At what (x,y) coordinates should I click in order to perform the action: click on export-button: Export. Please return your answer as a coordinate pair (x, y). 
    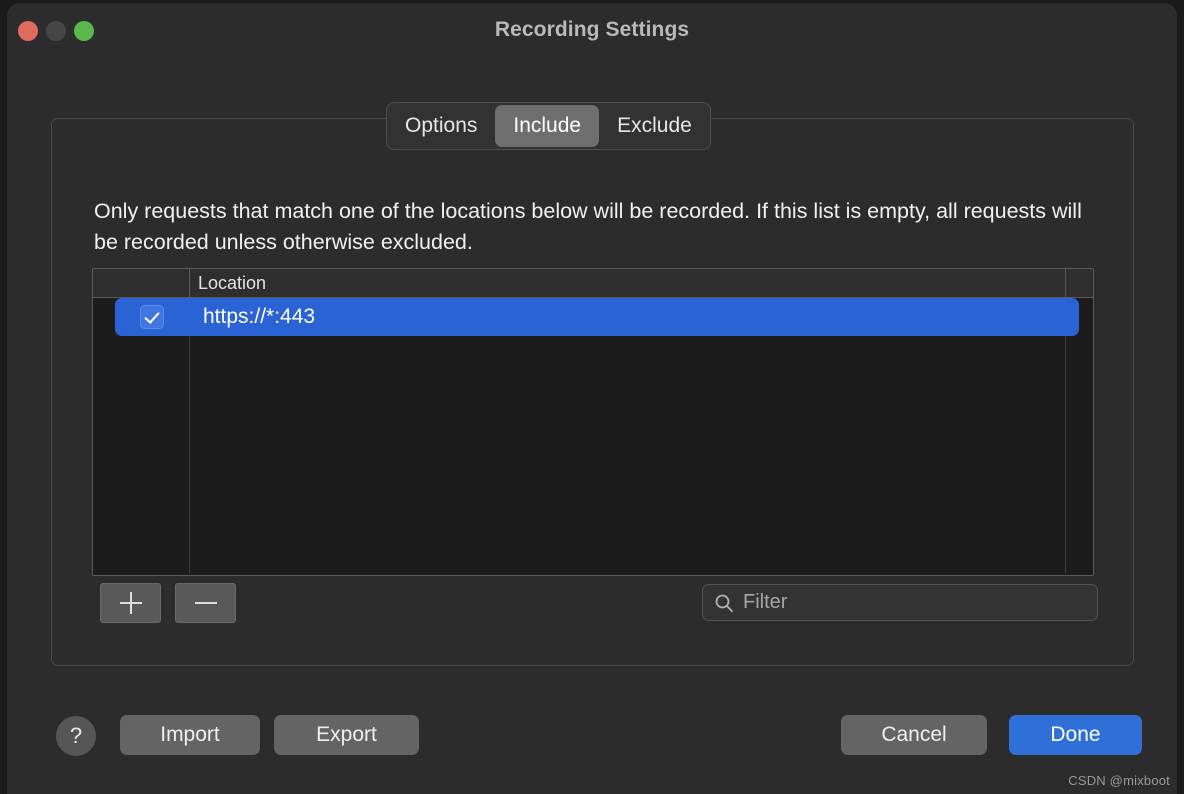
    Looking at the image, I should click on (346, 735).